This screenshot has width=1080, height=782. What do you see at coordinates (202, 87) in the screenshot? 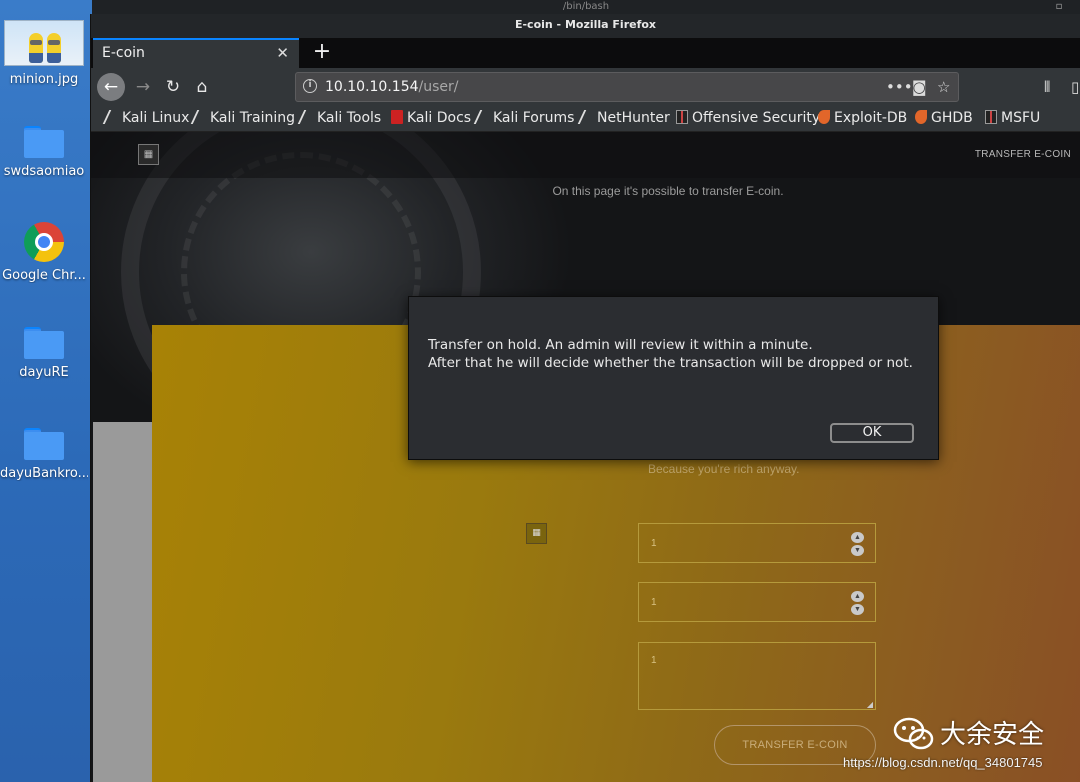
I see `home-button: ⌂` at bounding box center [202, 87].